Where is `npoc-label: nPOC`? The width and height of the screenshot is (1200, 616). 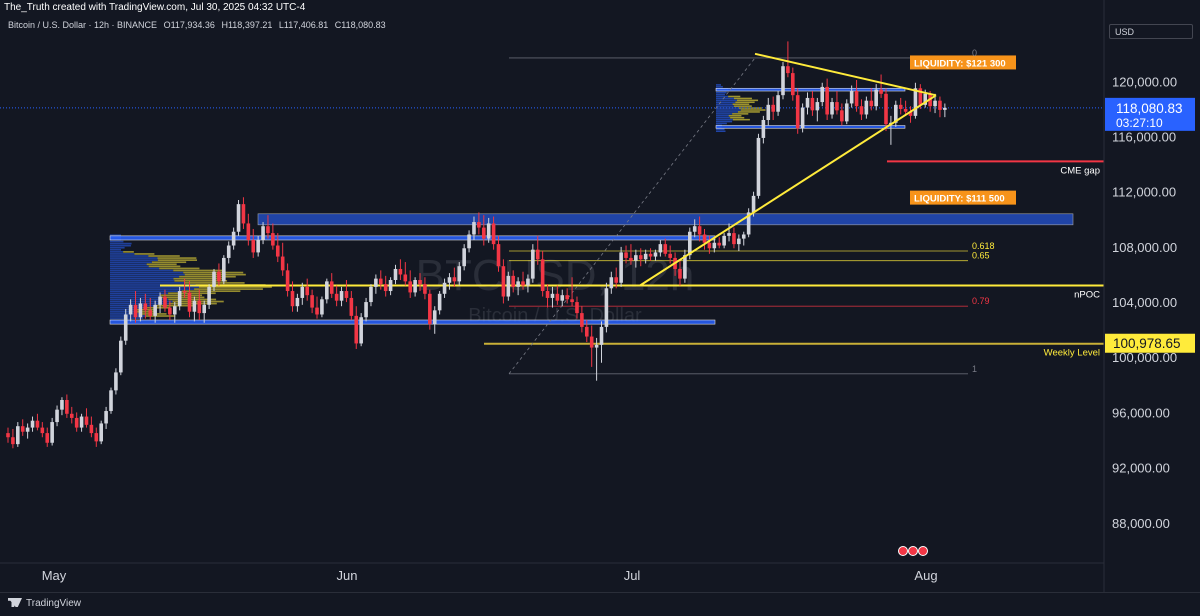
npoc-label: nPOC is located at coordinates (1087, 295).